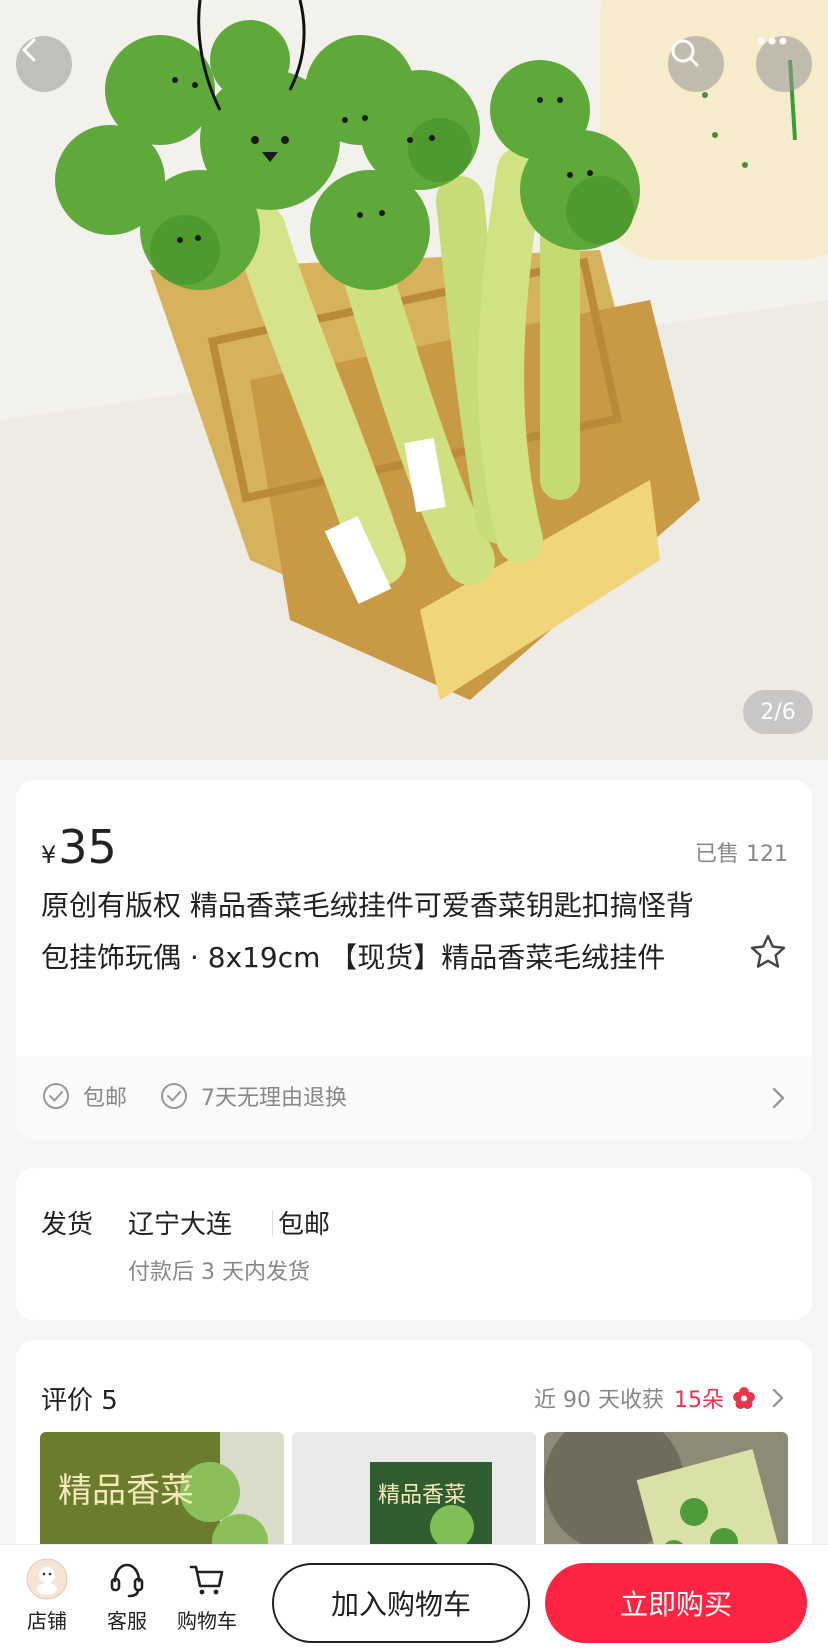 The height and width of the screenshot is (1649, 828). I want to click on reviews-title: 评价 5, so click(79, 1401).